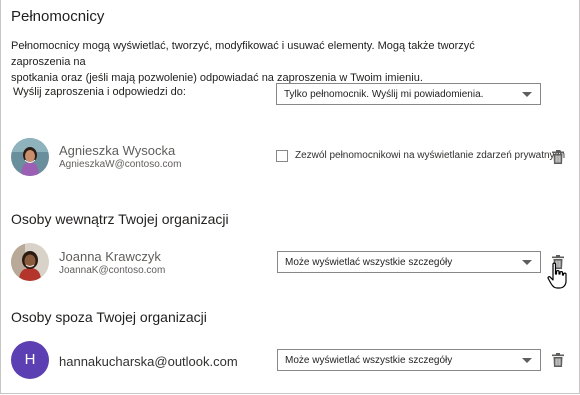 The width and height of the screenshot is (580, 395). What do you see at coordinates (117, 150) in the screenshot?
I see `delegate-name: Agnieszka Wysocka` at bounding box center [117, 150].